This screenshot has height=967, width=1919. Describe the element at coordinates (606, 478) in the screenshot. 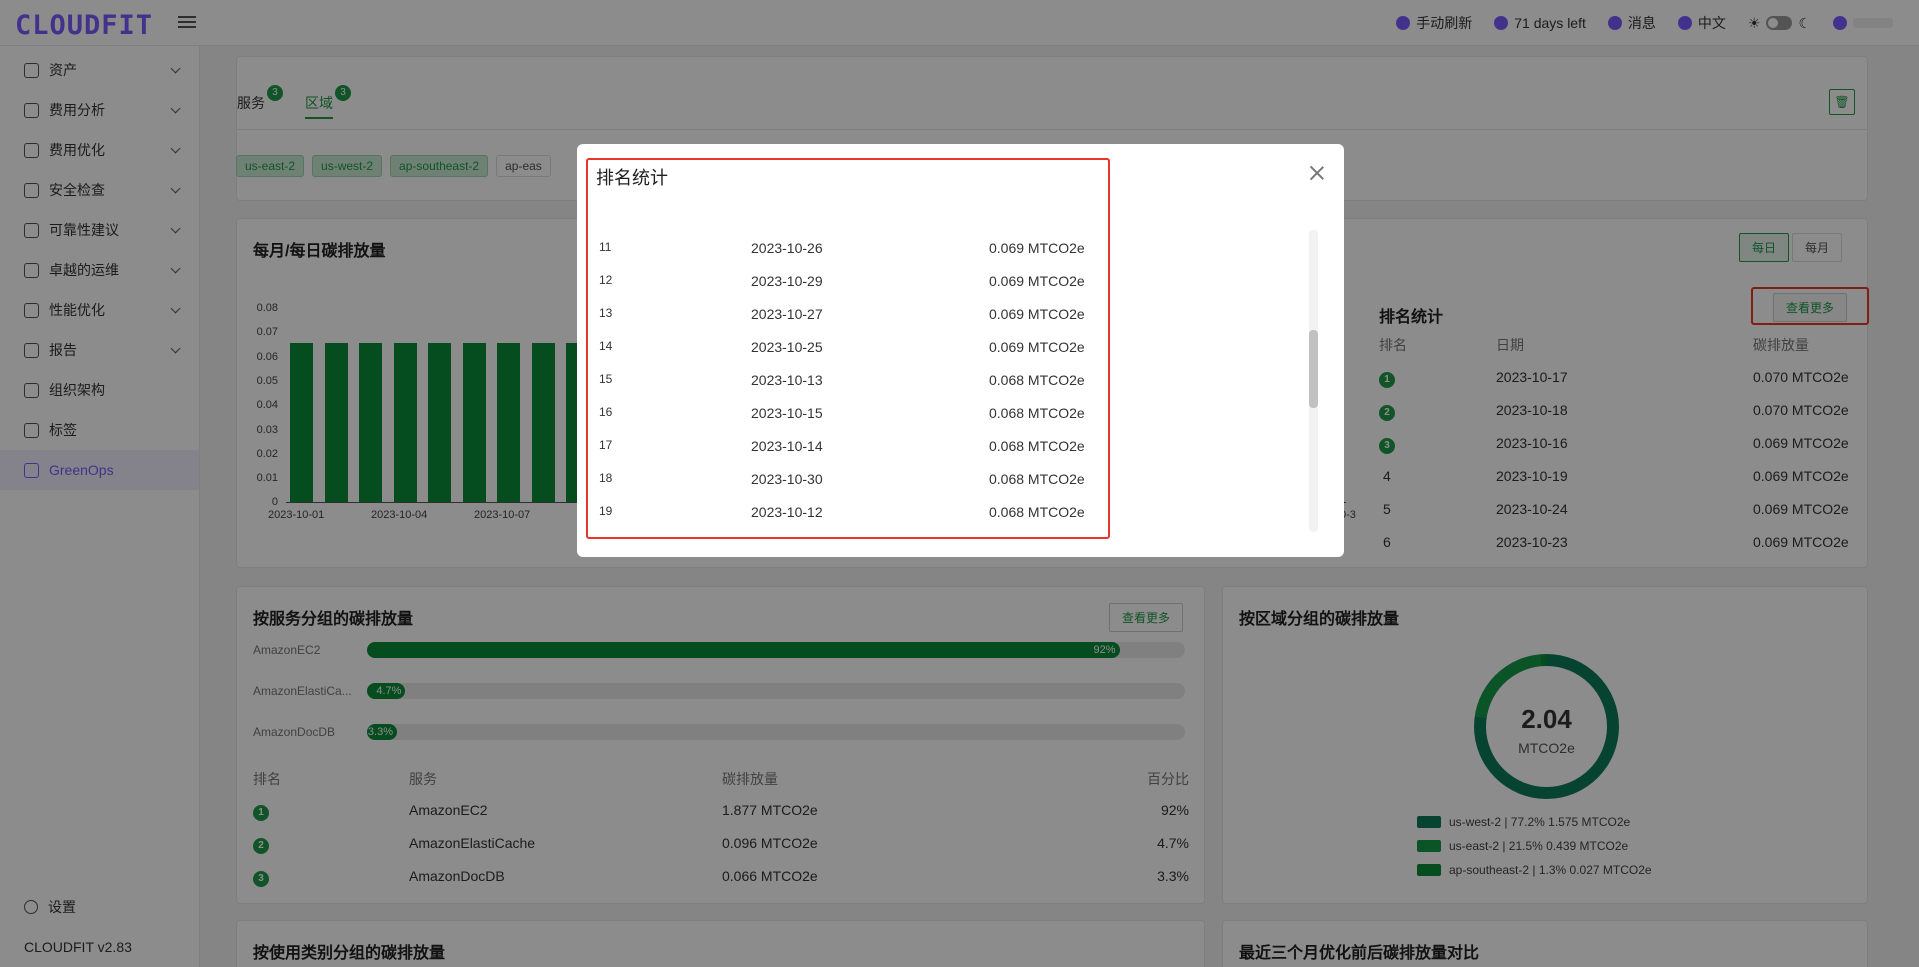

I see `modal-row-rank: 18` at that location.